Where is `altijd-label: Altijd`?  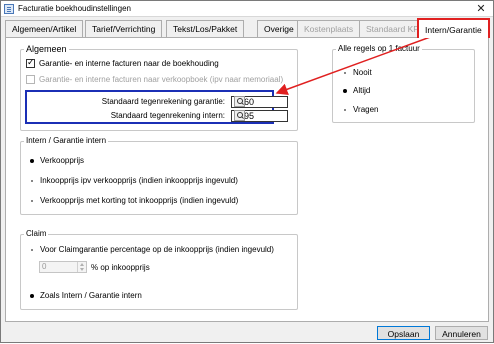 altijd-label: Altijd is located at coordinates (362, 90).